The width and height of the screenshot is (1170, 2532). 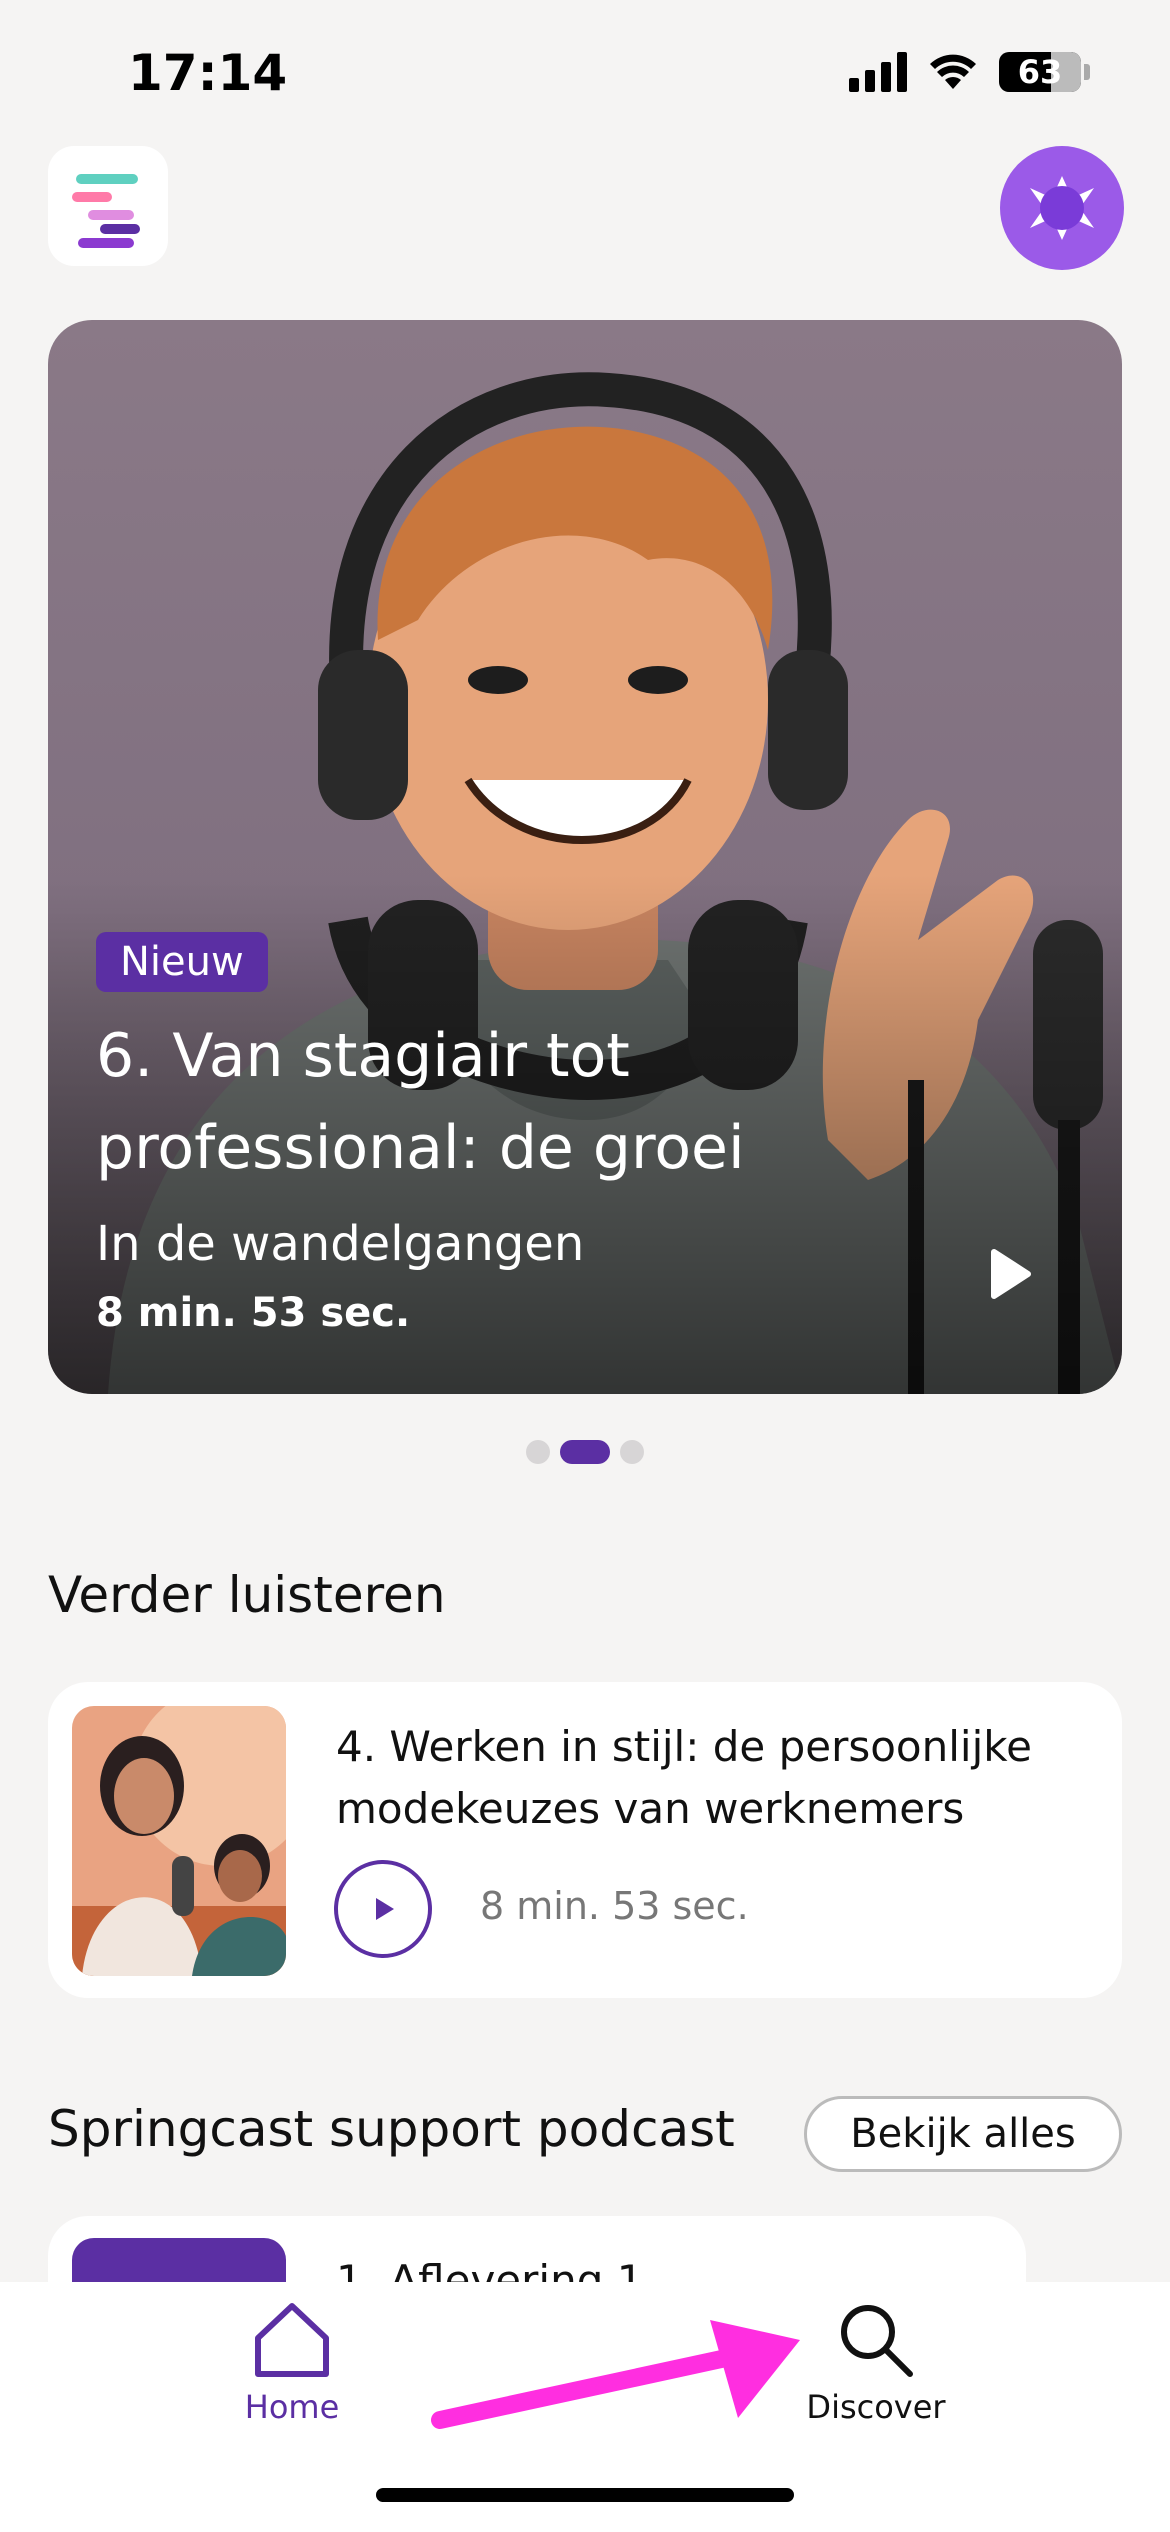 I want to click on hero-duration: 8 min. 53 sec., so click(x=253, y=1313).